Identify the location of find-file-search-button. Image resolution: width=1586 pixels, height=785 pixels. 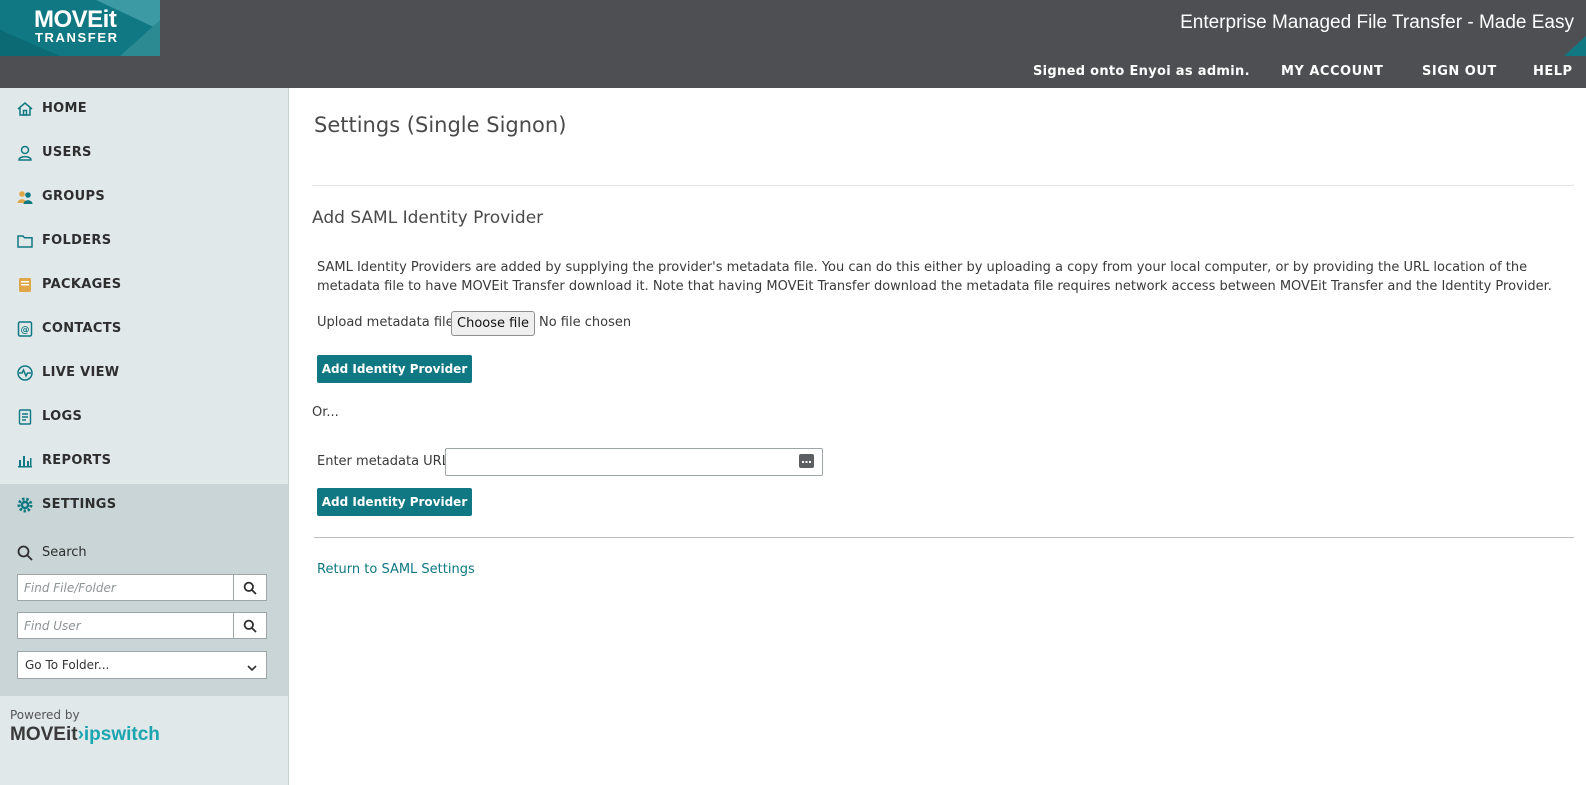
(249, 587).